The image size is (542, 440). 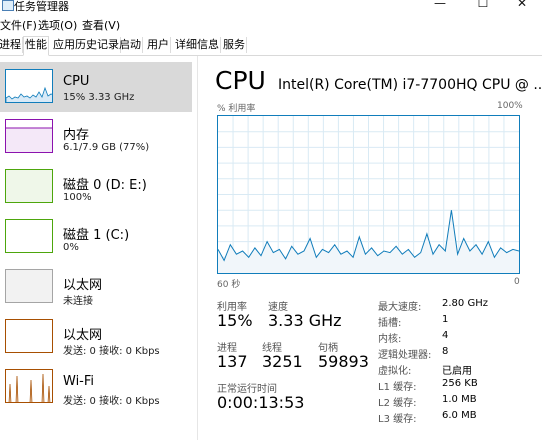 I want to click on window-title: 任务管理器, so click(x=41, y=6).